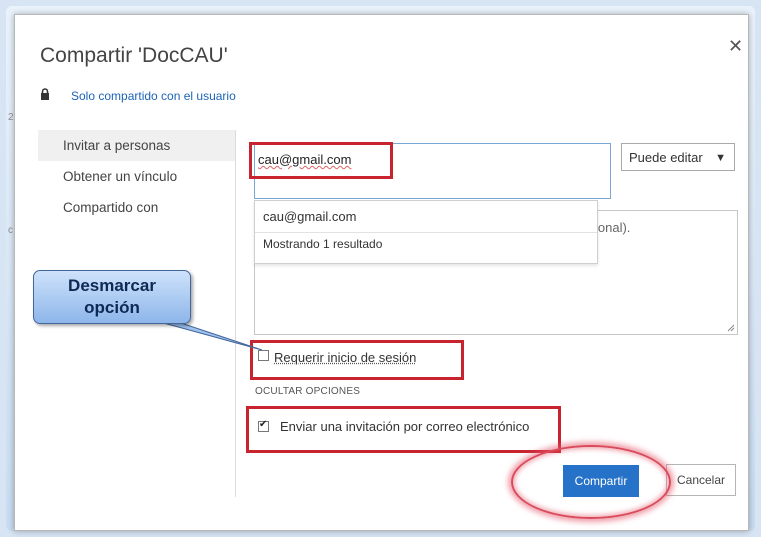 Image resolution: width=761 pixels, height=537 pixels. Describe the element at coordinates (735, 46) in the screenshot. I see `close-icon: ✕` at that location.